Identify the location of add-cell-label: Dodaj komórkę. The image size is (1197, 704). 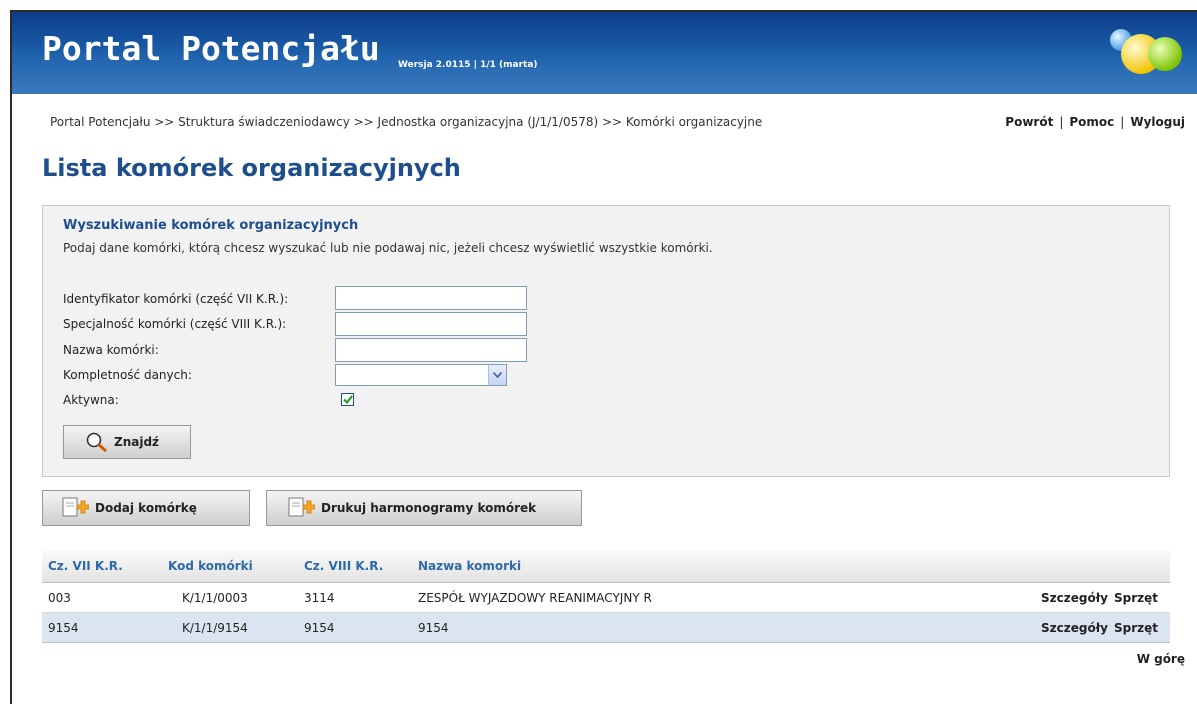
(146, 508).